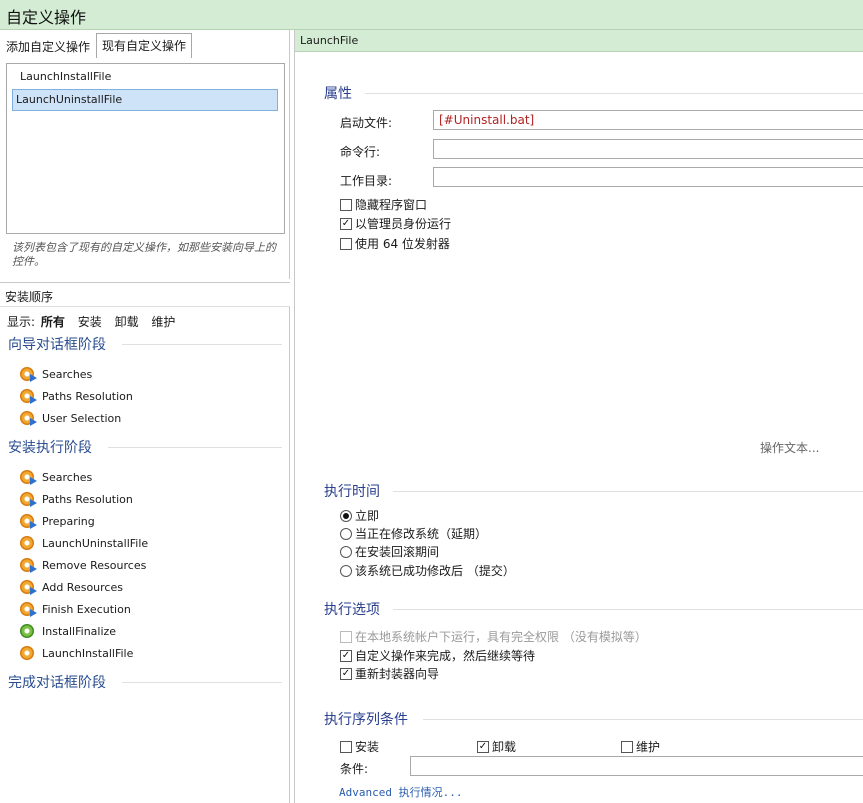 This screenshot has width=863, height=803. Describe the element at coordinates (21, 322) in the screenshot. I see `filter-prefix: 显示:` at that location.